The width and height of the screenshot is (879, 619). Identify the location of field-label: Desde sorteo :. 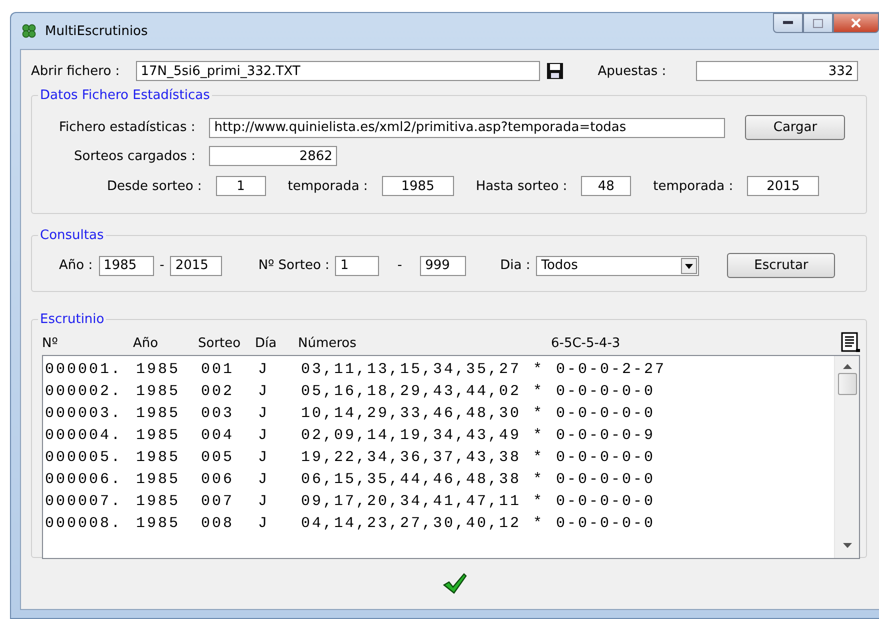
(154, 186).